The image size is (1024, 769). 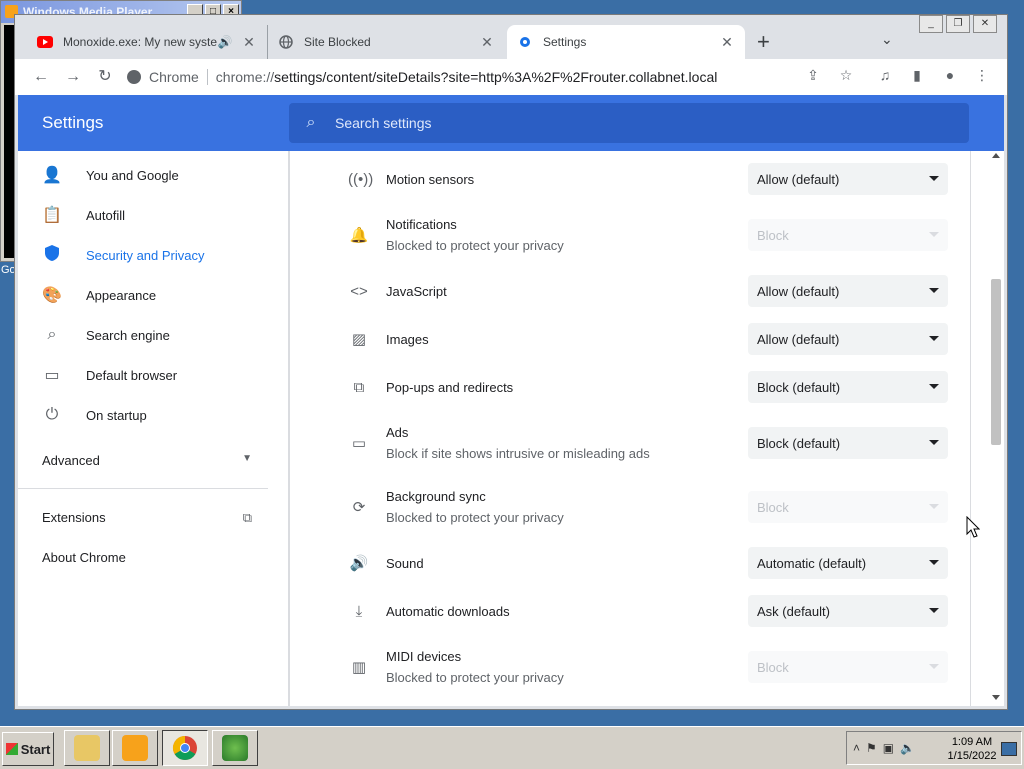 I want to click on sidebar-item-default-browser: ▭ Default browser, so click(x=153, y=375).